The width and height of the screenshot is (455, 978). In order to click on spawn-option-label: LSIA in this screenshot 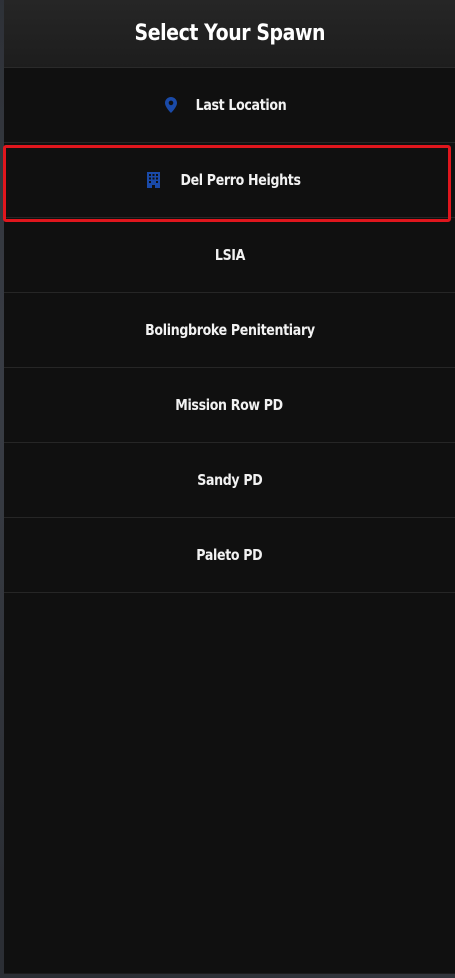, I will do `click(229, 255)`.